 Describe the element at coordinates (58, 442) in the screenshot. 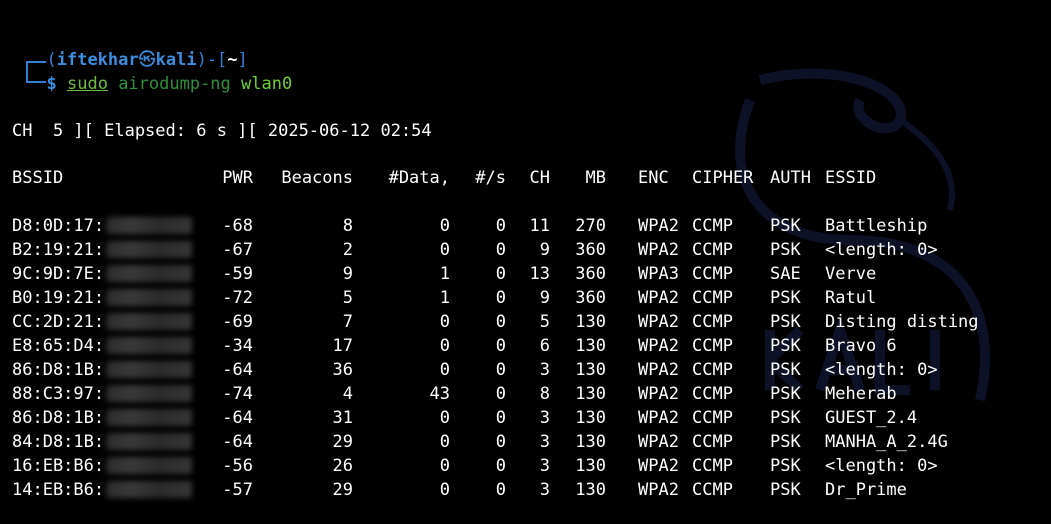

I see `bssid-prefix: 84:D8:1B:` at that location.